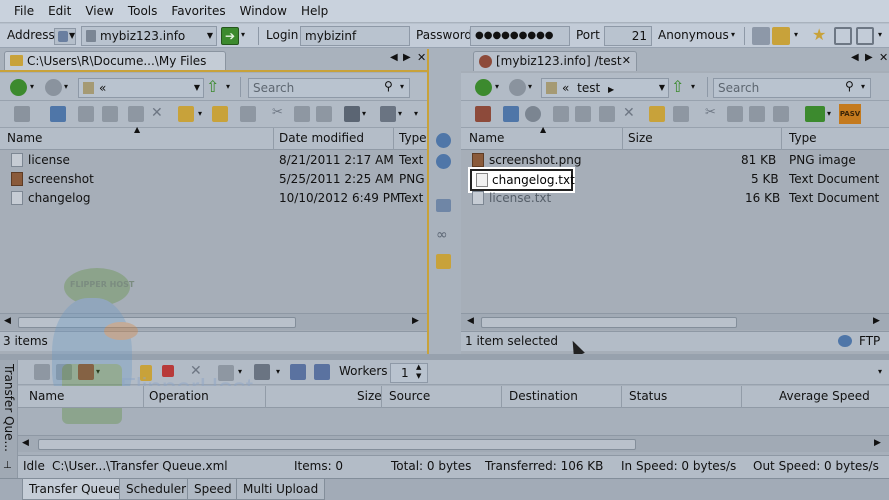  Describe the element at coordinates (761, 36) in the screenshot. I see `site-manager-icon` at that location.